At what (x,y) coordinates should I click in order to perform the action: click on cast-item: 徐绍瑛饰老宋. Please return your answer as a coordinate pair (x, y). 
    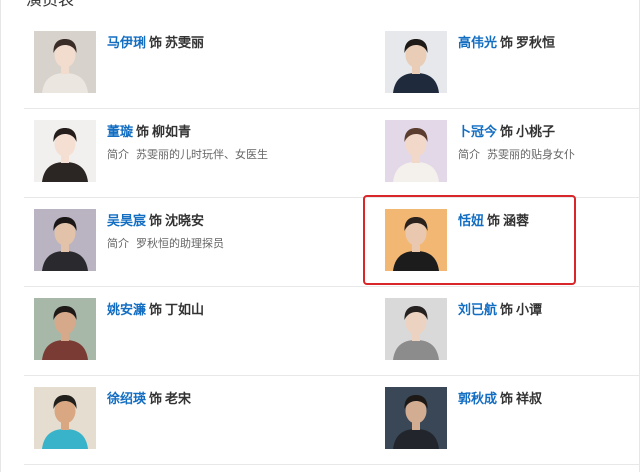
    Looking at the image, I should click on (169, 420).